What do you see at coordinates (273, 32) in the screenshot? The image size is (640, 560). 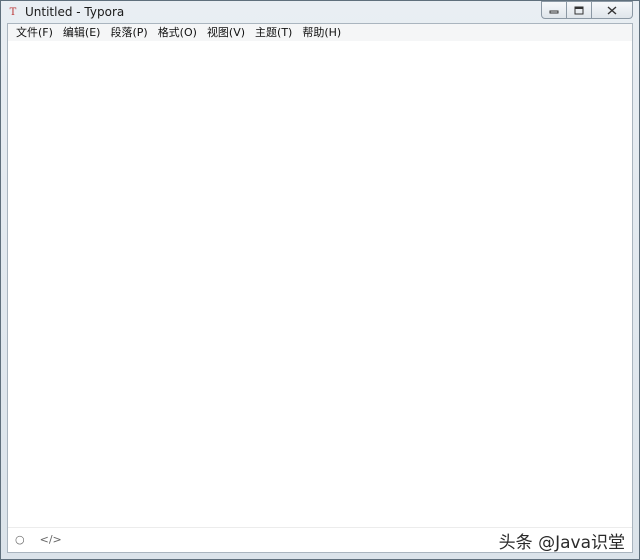 I see `menu-theme: 主题(T)` at bounding box center [273, 32].